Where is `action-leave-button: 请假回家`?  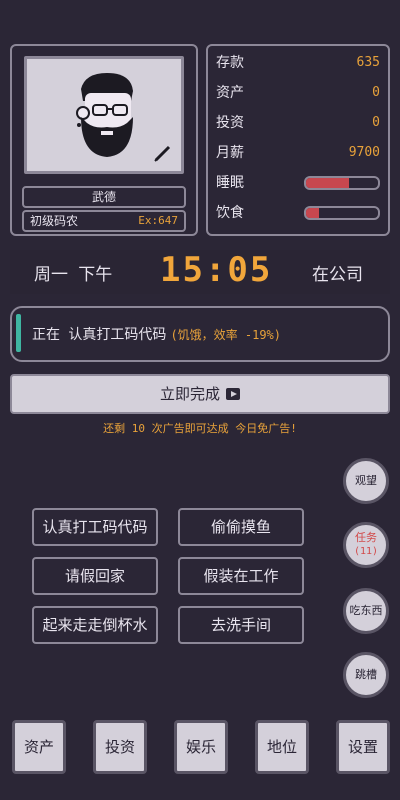 action-leave-button: 请假回家 is located at coordinates (95, 576).